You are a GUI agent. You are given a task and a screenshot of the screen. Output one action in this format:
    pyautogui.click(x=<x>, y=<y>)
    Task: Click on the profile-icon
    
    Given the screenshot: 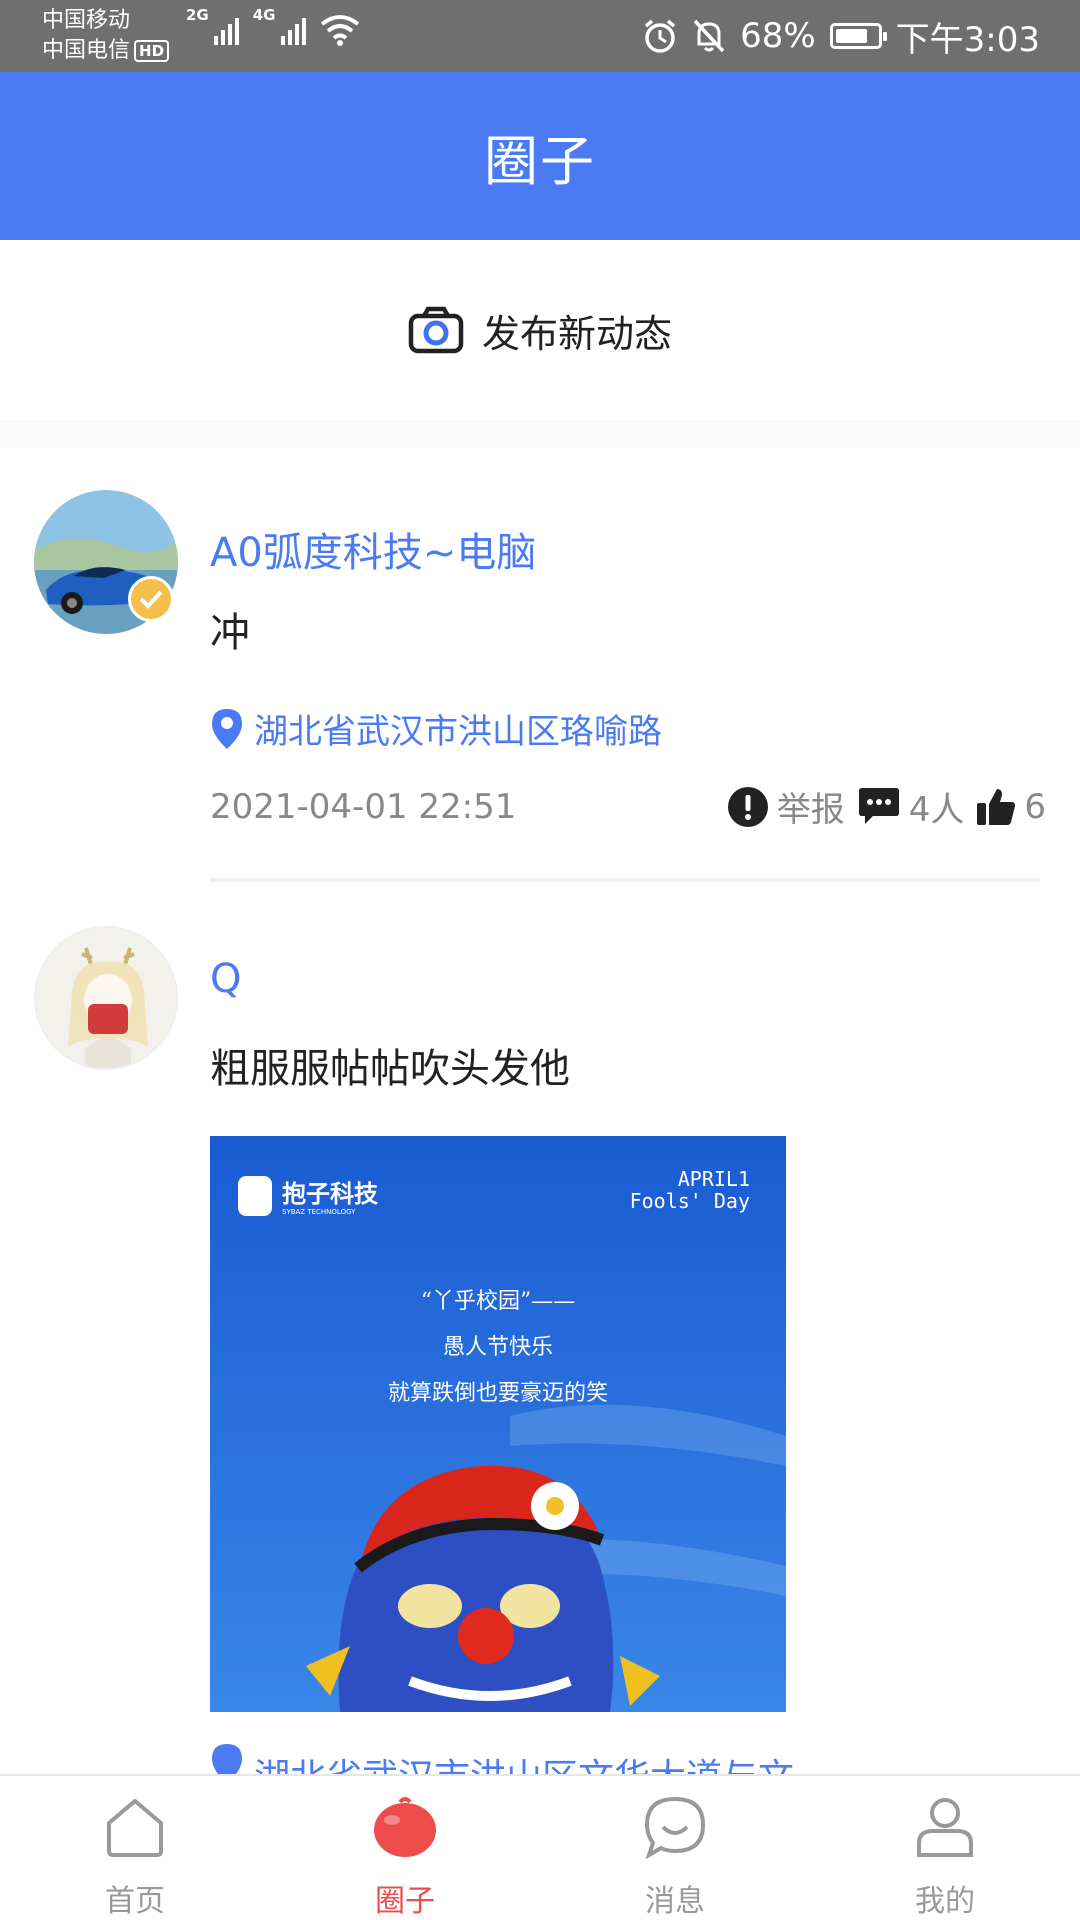 What is the action you would take?
    pyautogui.click(x=945, y=1827)
    